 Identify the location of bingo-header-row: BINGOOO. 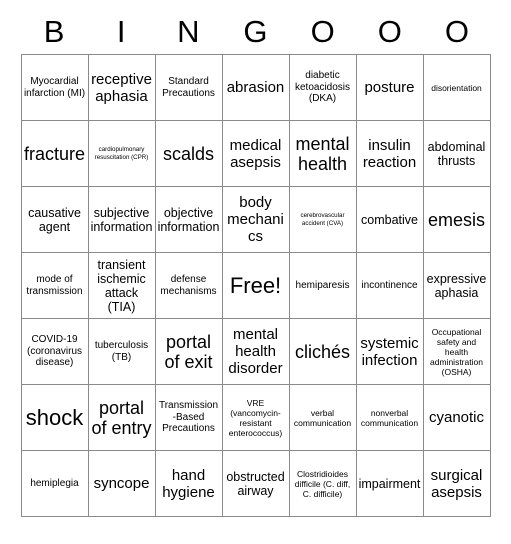
(256, 25).